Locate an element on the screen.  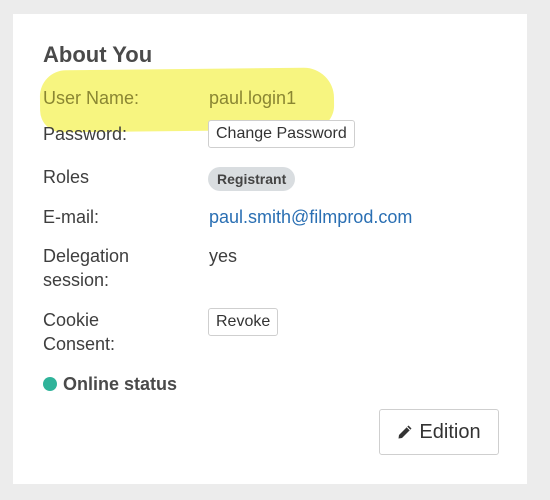
section-title: About You is located at coordinates (98, 54).